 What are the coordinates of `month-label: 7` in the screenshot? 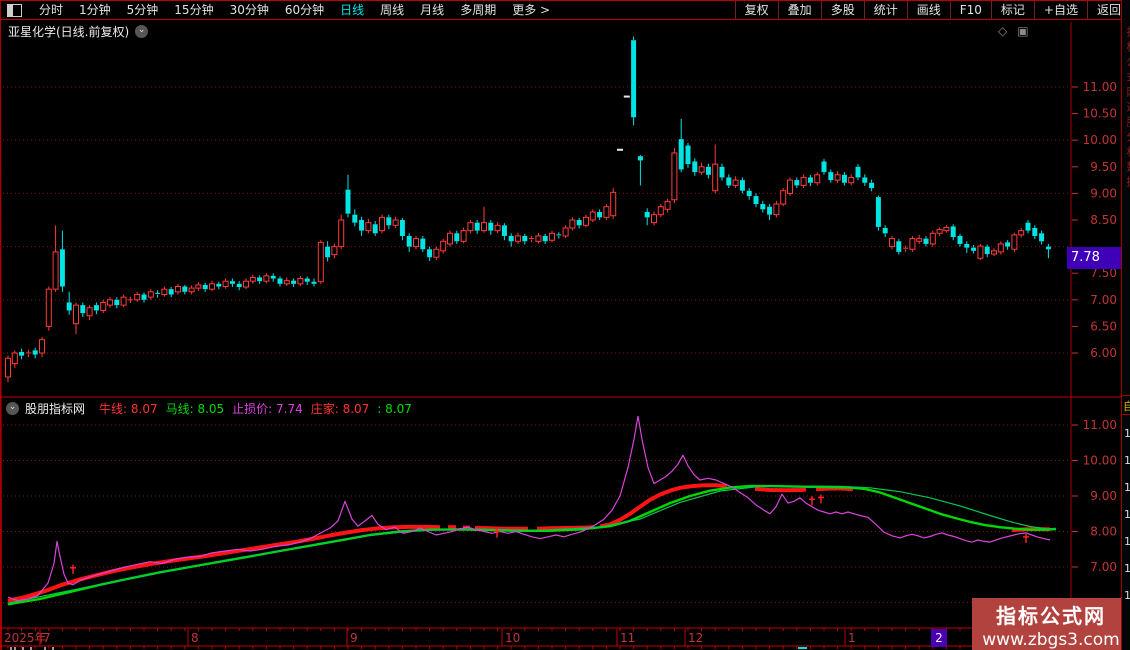 It's located at (47, 638).